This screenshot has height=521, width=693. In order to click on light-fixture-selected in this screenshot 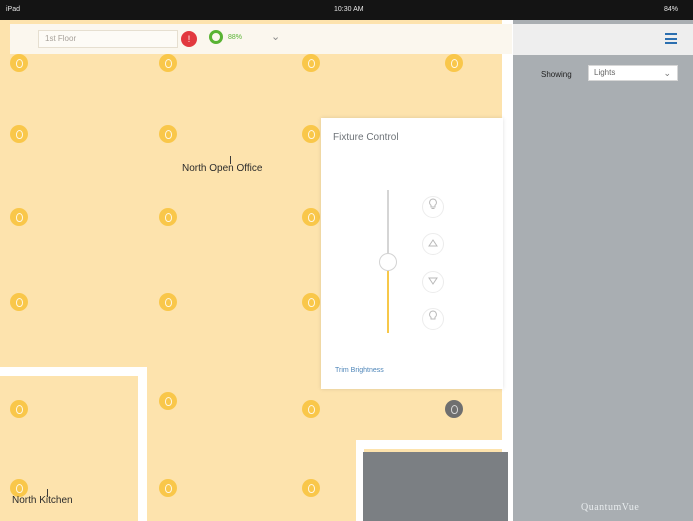, I will do `click(454, 409)`.